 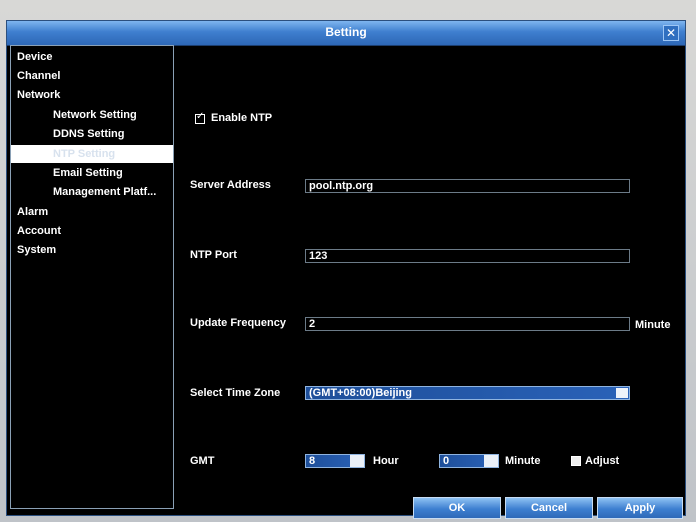 What do you see at coordinates (640, 508) in the screenshot?
I see `apply-button: Apply` at bounding box center [640, 508].